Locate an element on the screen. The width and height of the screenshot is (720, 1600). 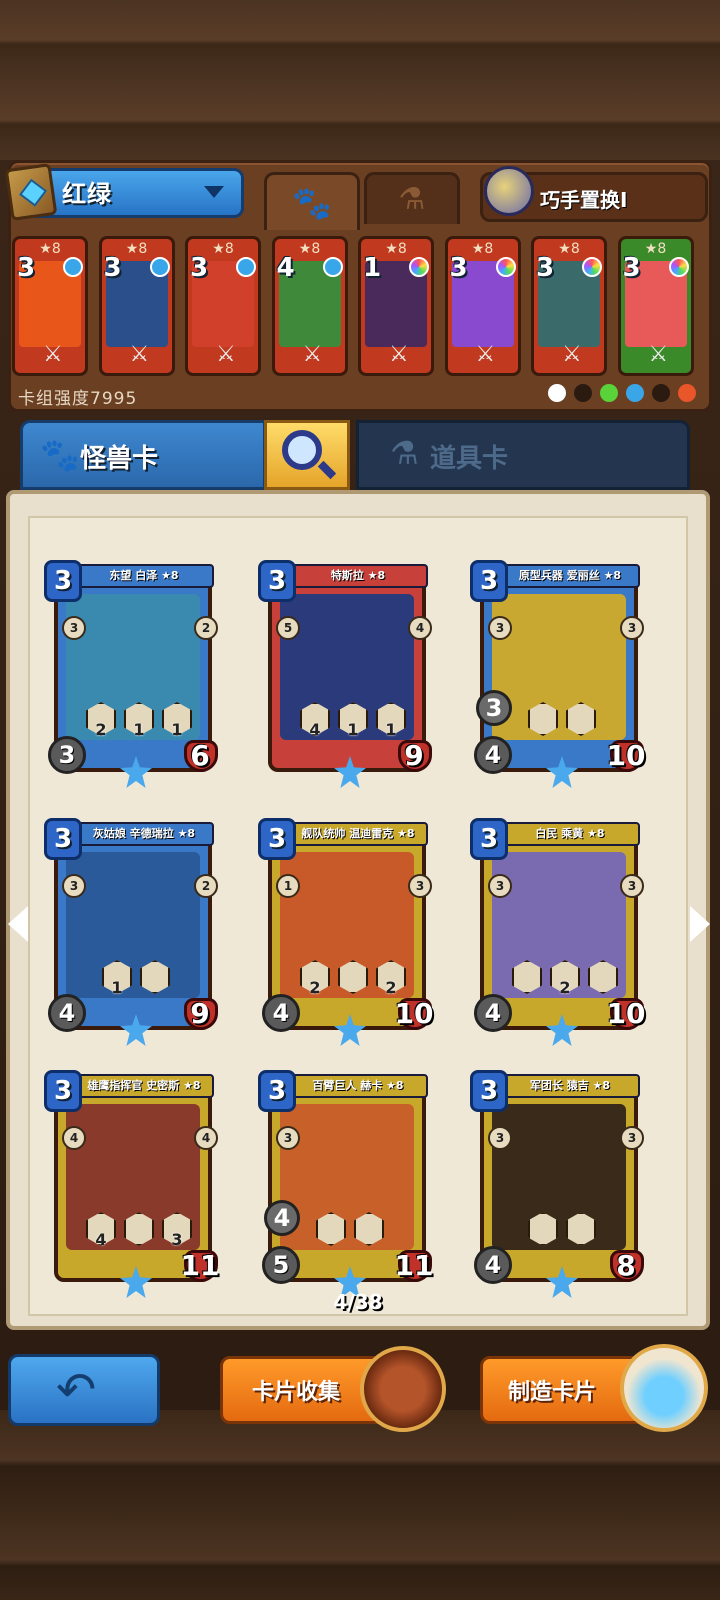
card-name: 特斯拉 ★8 is located at coordinates (358, 576).